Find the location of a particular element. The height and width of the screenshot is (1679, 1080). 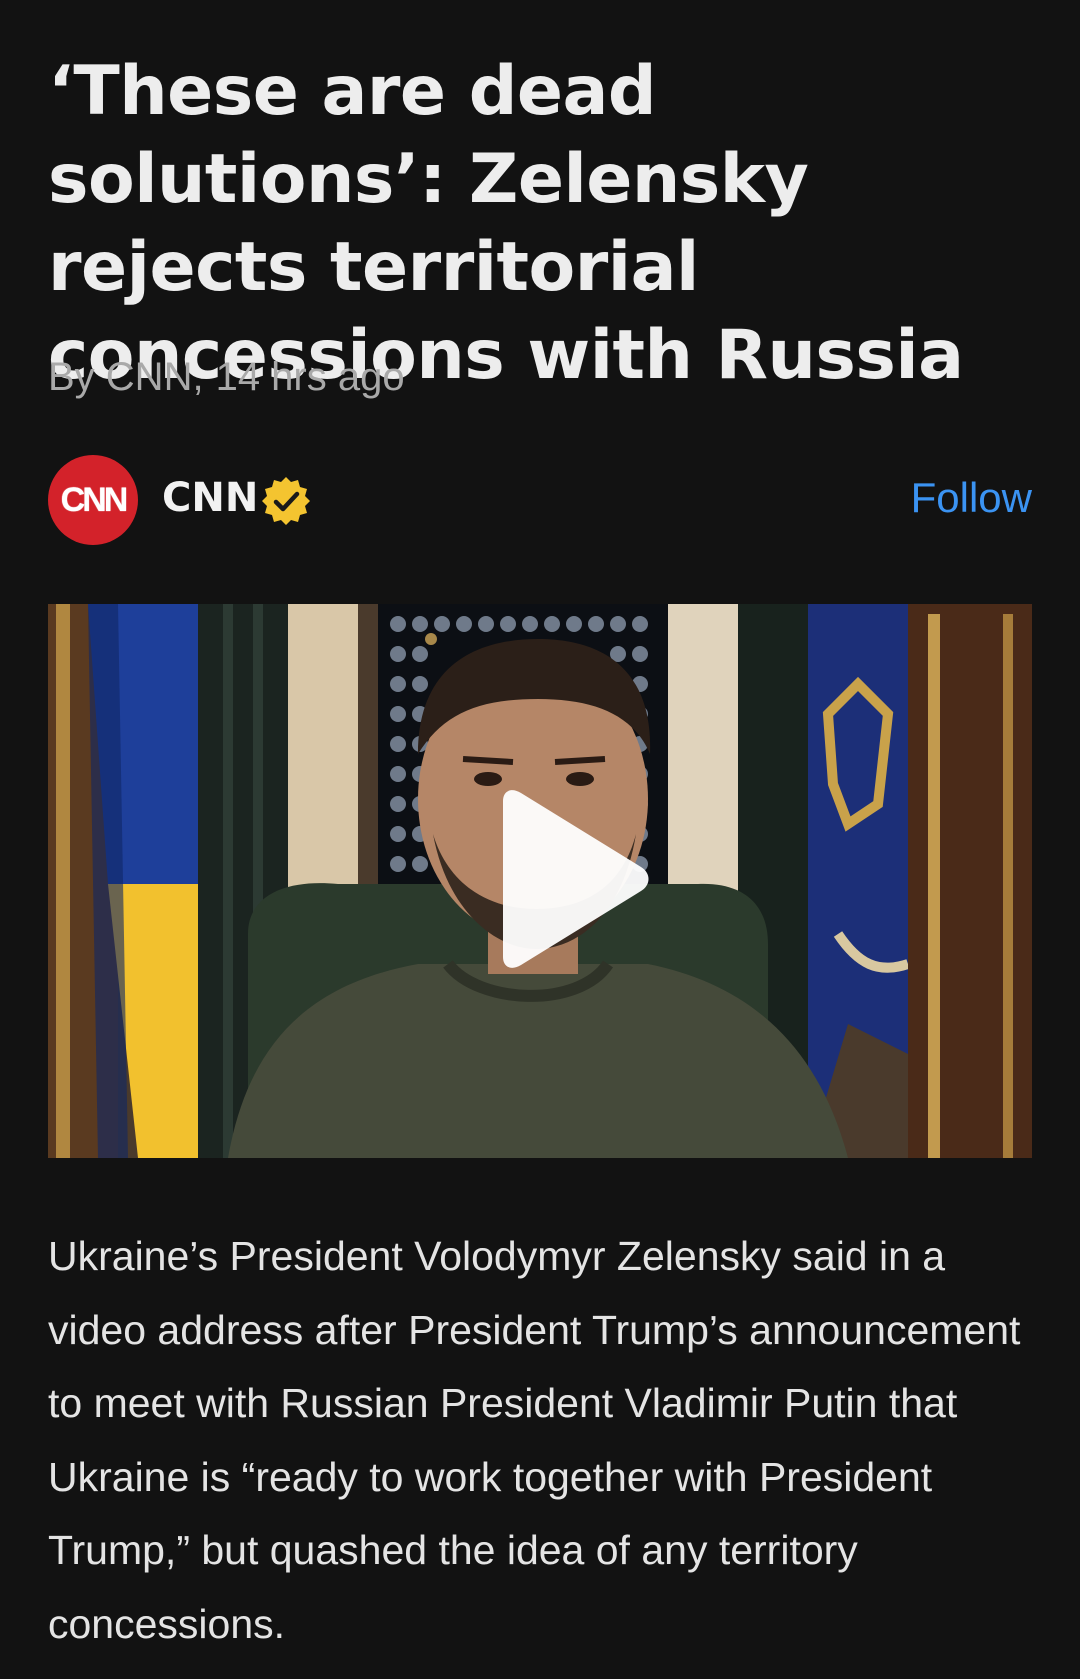

follow-button: Follow is located at coordinates (971, 498).